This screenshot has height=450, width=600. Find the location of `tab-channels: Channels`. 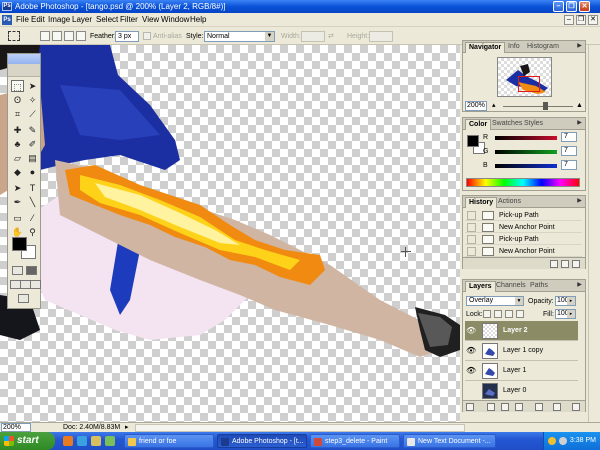

tab-channels: Channels is located at coordinates (511, 286).